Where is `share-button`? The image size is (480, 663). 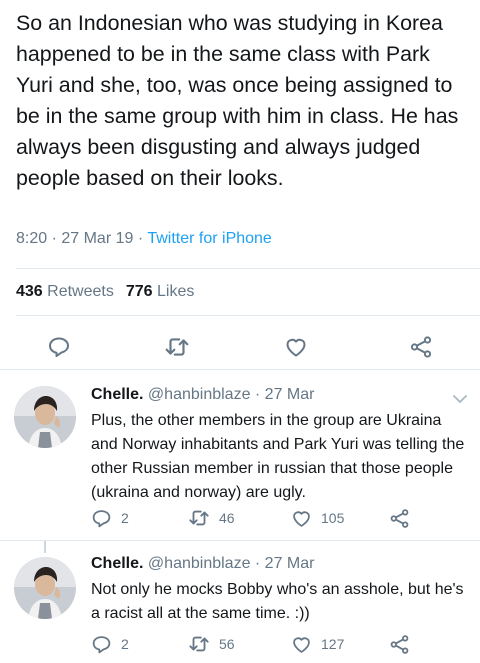
share-button is located at coordinates (421, 347).